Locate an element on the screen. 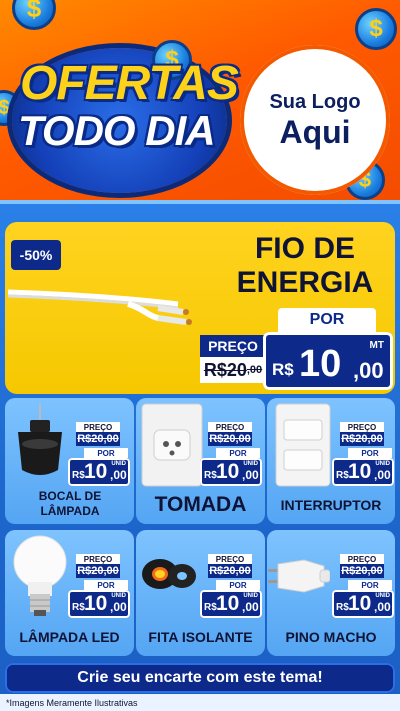  tape-icon is located at coordinates (169, 574).